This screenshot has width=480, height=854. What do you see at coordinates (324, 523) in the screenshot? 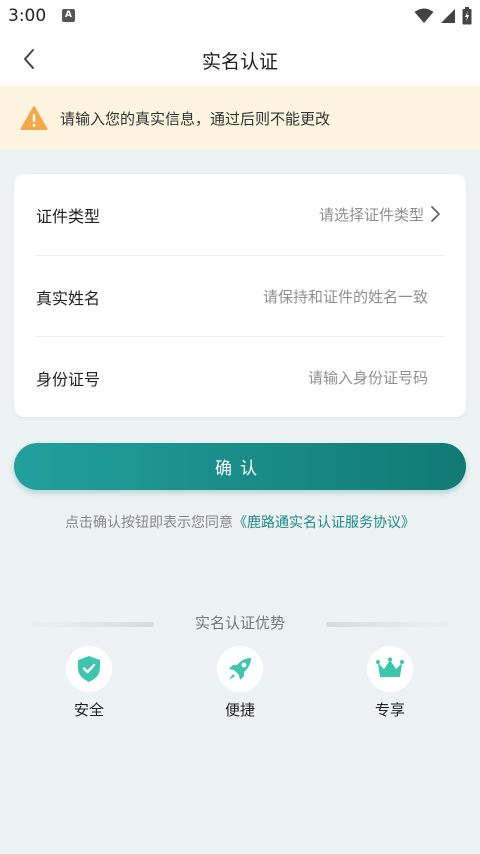
I see `agreement-link: 《鹿路通实名认证服务协议》` at bounding box center [324, 523].